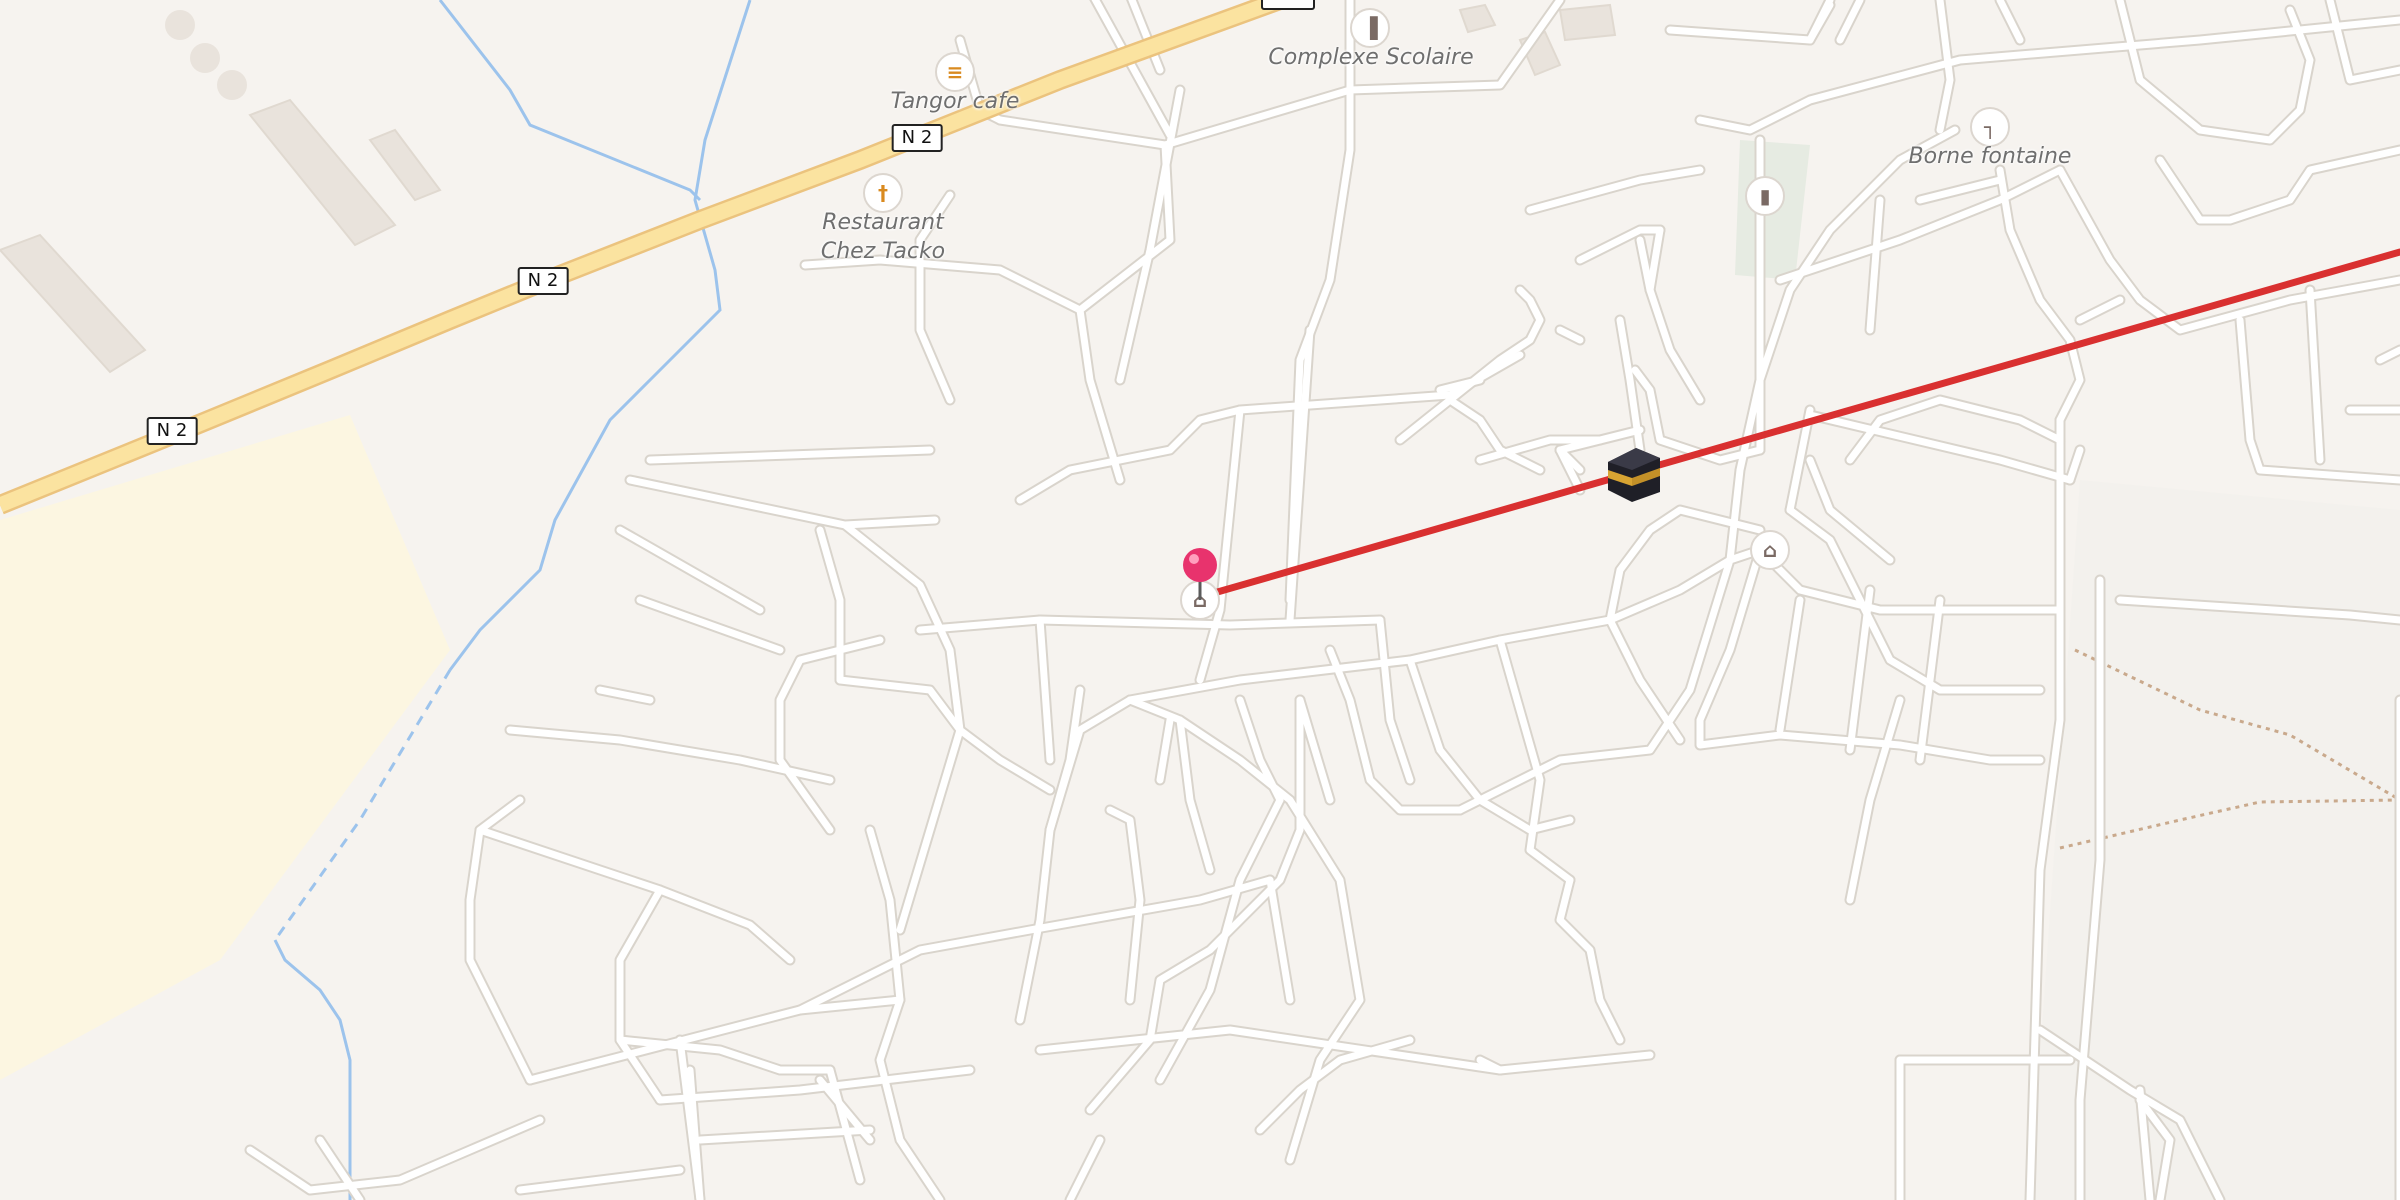  I want to click on poi-label-tangor-cafe: Tangor cafe, so click(955, 101).